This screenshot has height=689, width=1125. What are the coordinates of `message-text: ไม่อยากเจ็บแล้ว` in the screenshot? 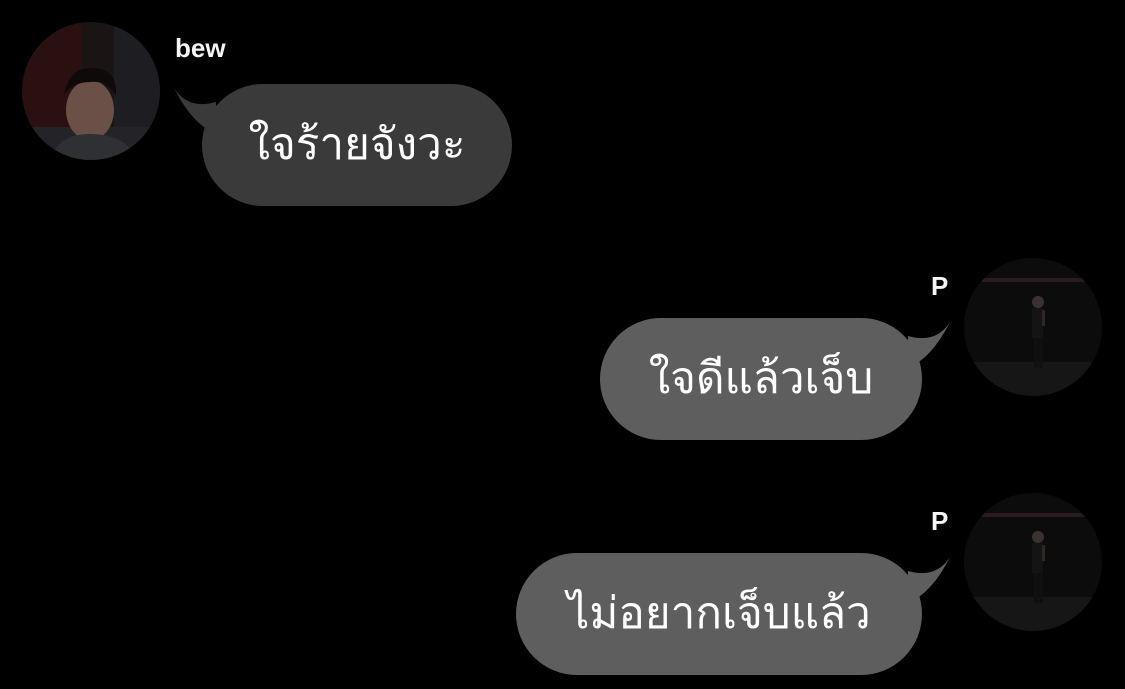 It's located at (719, 613).